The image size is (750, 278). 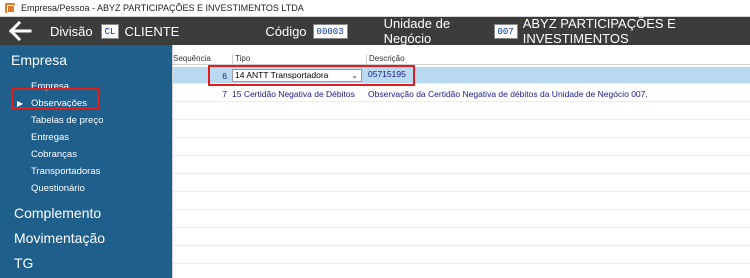 I want to click on sidebar-item-label: Questionário, so click(x=58, y=188).